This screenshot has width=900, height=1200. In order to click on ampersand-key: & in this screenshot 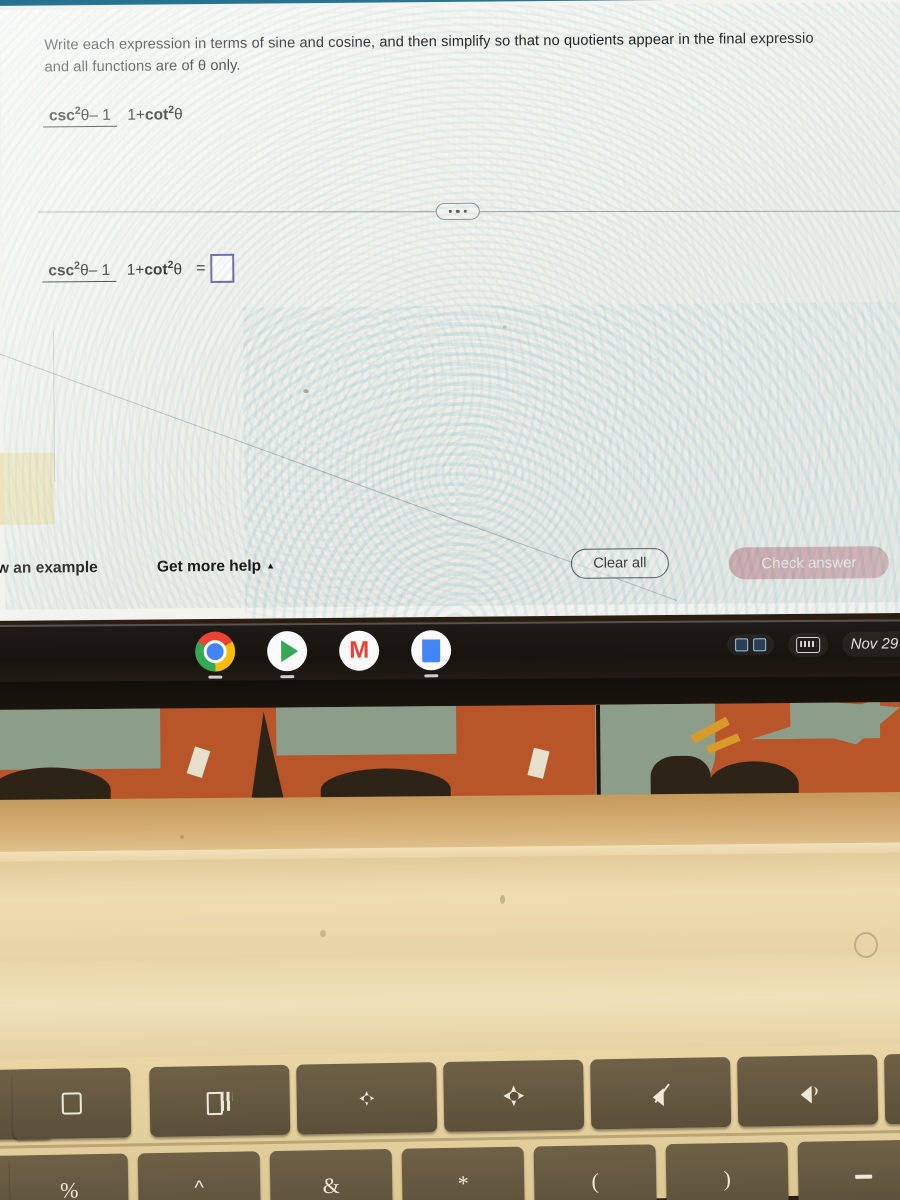, I will do `click(331, 1174)`.